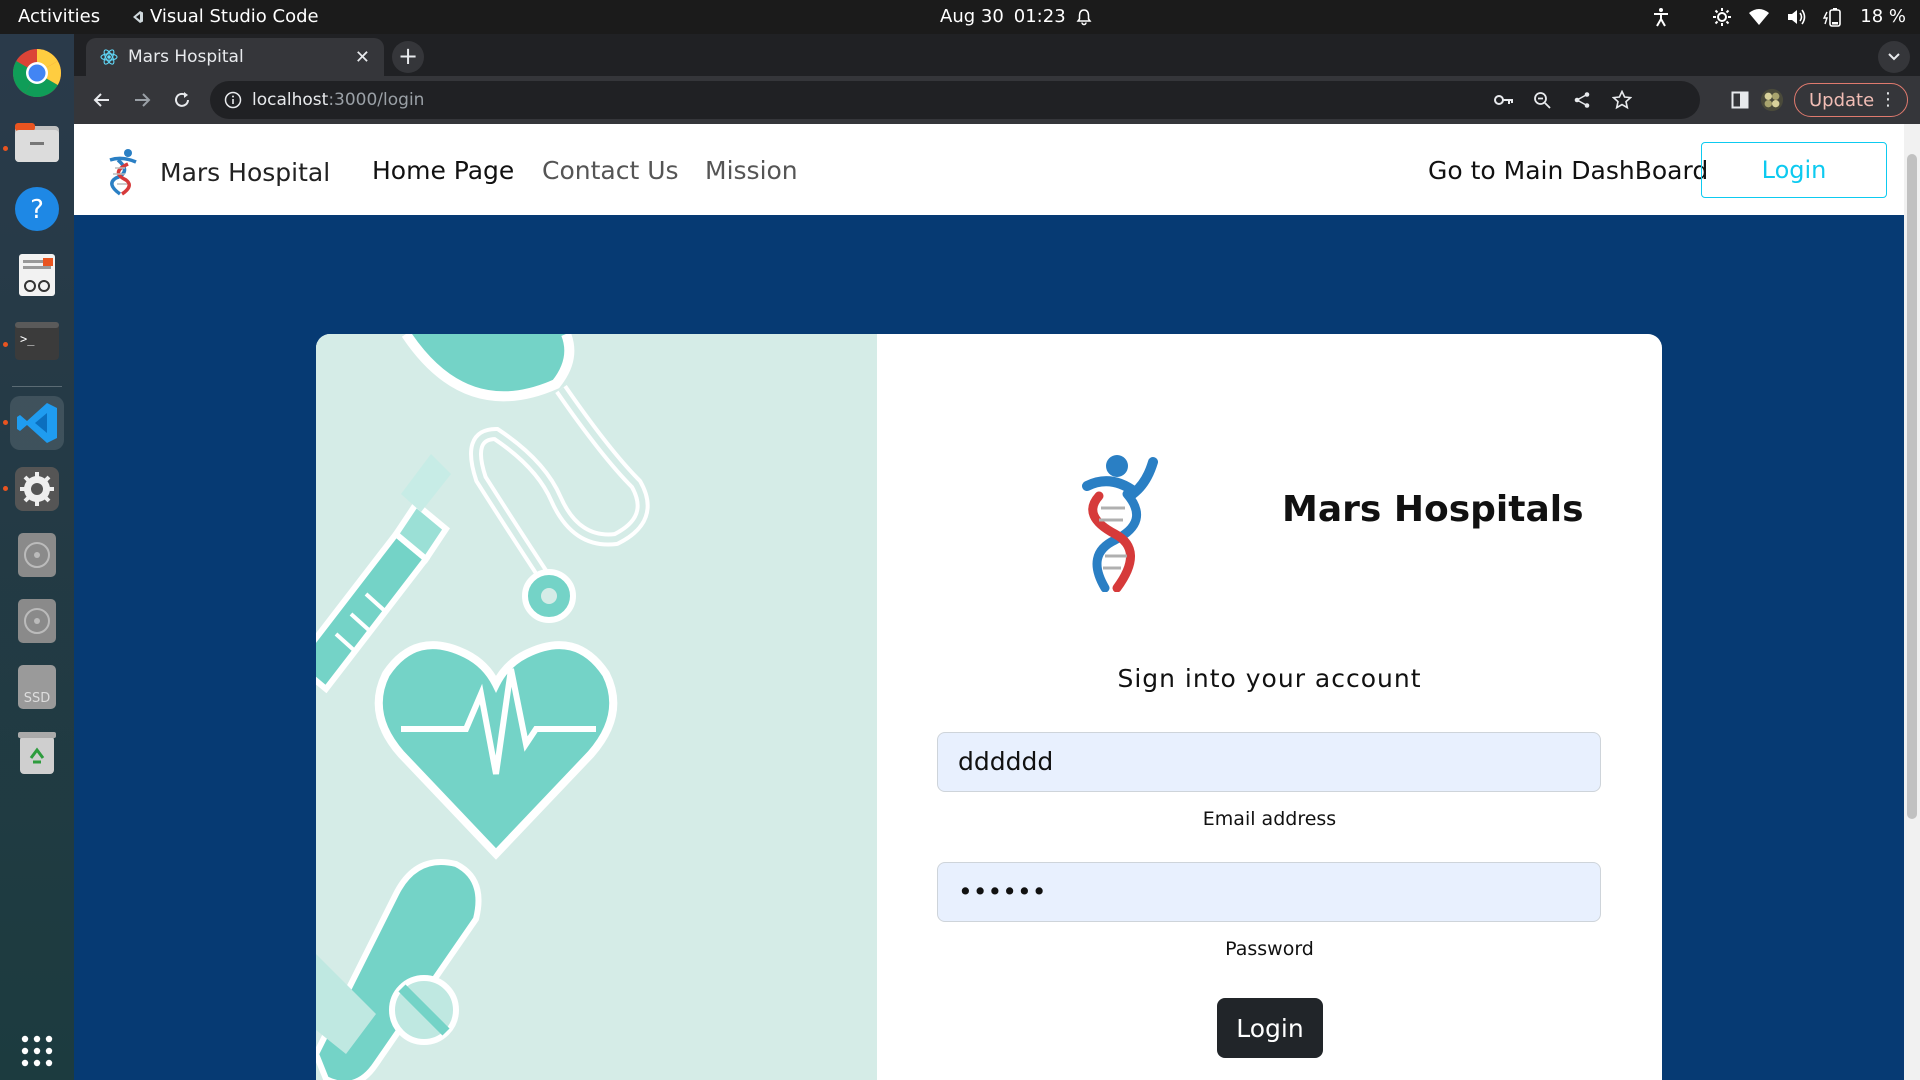 This screenshot has height=1080, width=1920. What do you see at coordinates (1794, 170) in the screenshot?
I see `navbar-login-button: Login` at bounding box center [1794, 170].